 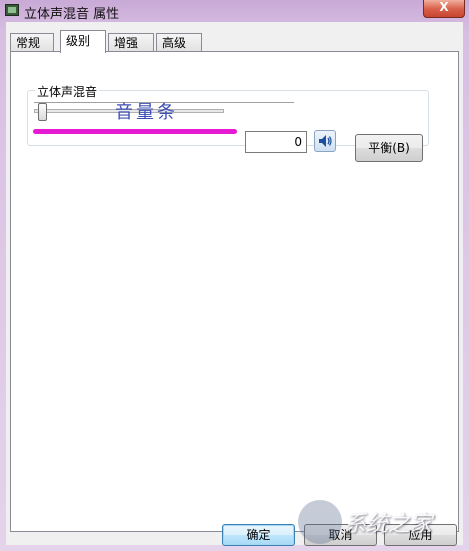 I want to click on annotation-label: 音量条, so click(x=146, y=112).